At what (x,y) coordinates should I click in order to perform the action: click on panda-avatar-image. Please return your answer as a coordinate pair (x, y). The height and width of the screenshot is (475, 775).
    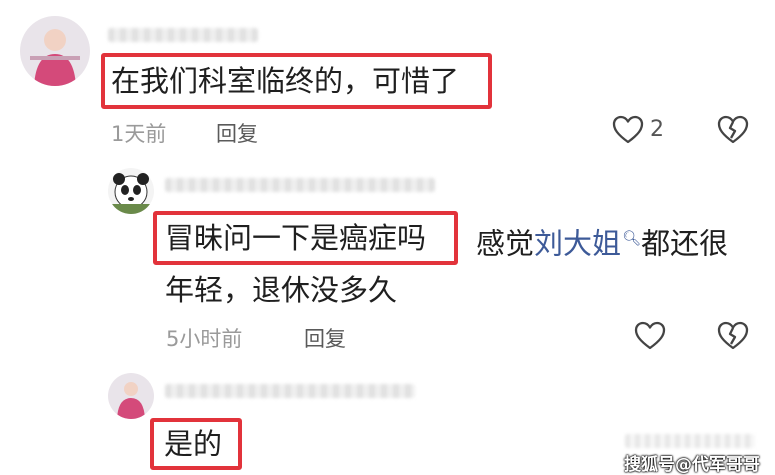
    Looking at the image, I should click on (131, 191).